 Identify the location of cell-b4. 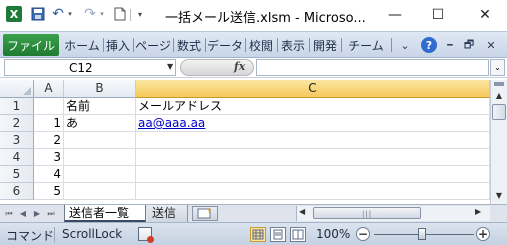
(100, 157).